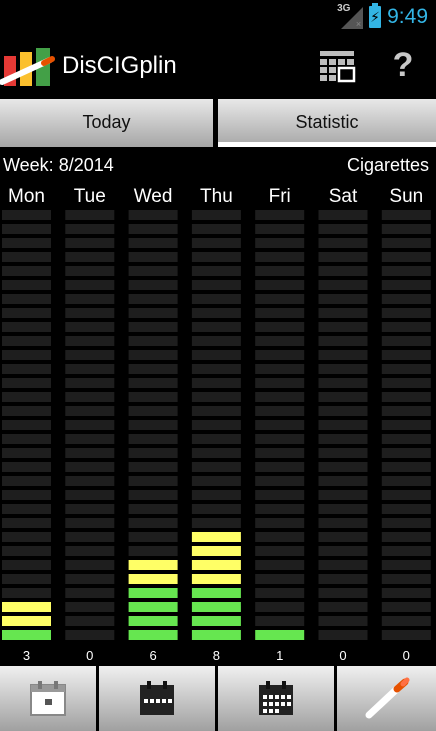 This screenshot has width=436, height=731. Describe the element at coordinates (157, 698) in the screenshot. I see `week-view-button` at that location.